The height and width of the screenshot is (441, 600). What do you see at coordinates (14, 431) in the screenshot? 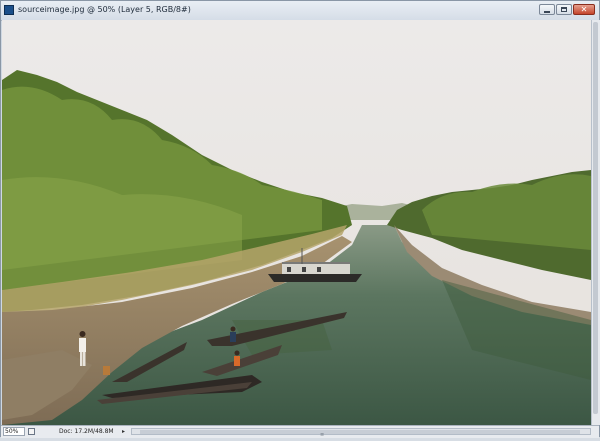
I see `zoom-level-field: 50%` at bounding box center [14, 431].